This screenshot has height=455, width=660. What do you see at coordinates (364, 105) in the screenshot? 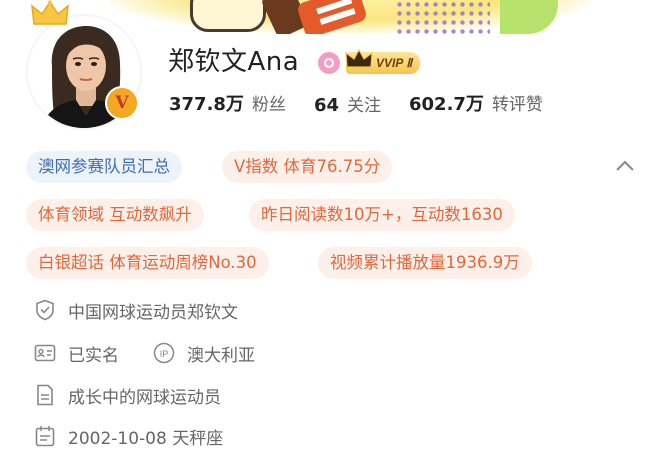
I see `stat-label: 关注` at bounding box center [364, 105].